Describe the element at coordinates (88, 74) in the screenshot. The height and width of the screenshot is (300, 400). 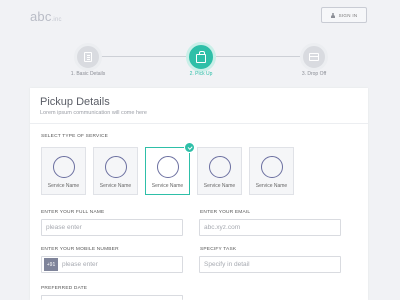
I see `step-label: 1. Basic Details` at that location.